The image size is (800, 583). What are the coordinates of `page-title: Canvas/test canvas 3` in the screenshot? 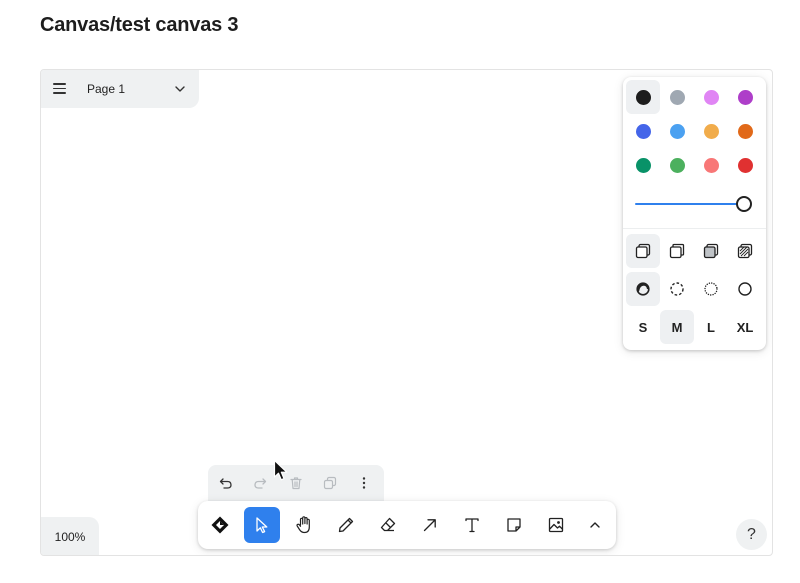 It's located at (139, 25).